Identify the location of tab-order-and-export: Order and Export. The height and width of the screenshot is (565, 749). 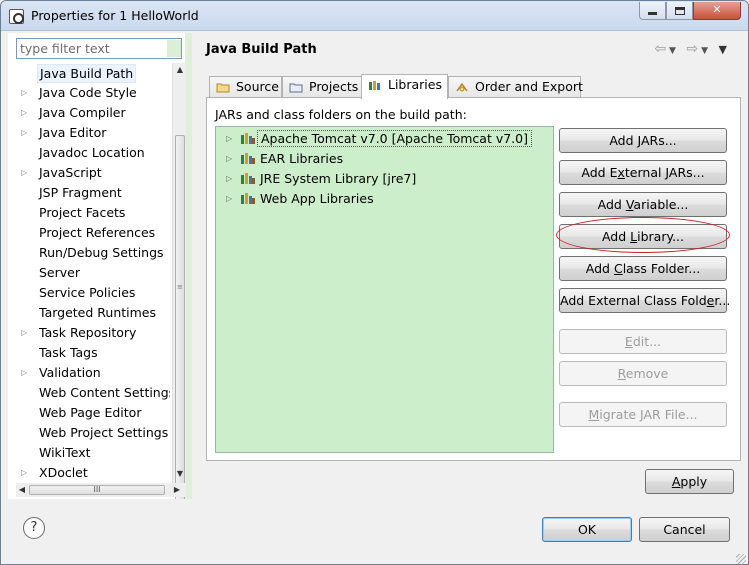
(515, 87).